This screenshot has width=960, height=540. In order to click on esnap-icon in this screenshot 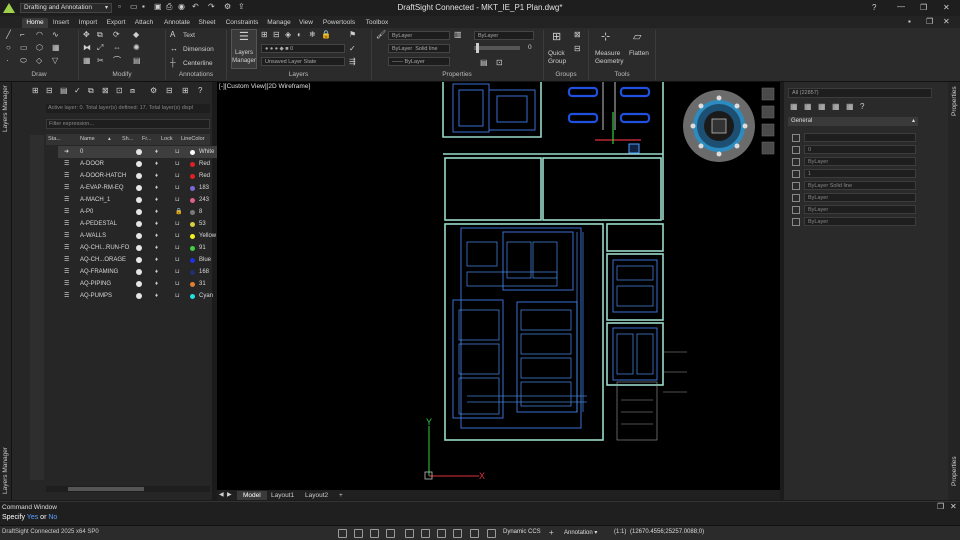, I will do `click(425, 533)`.